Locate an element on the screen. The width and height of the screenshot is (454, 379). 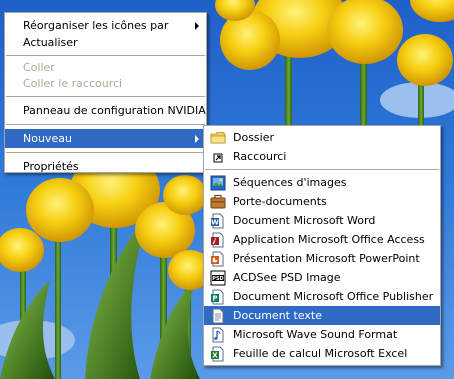
new-wave-sound-item: Microsoft Wave Sound Format is located at coordinates (322, 334).